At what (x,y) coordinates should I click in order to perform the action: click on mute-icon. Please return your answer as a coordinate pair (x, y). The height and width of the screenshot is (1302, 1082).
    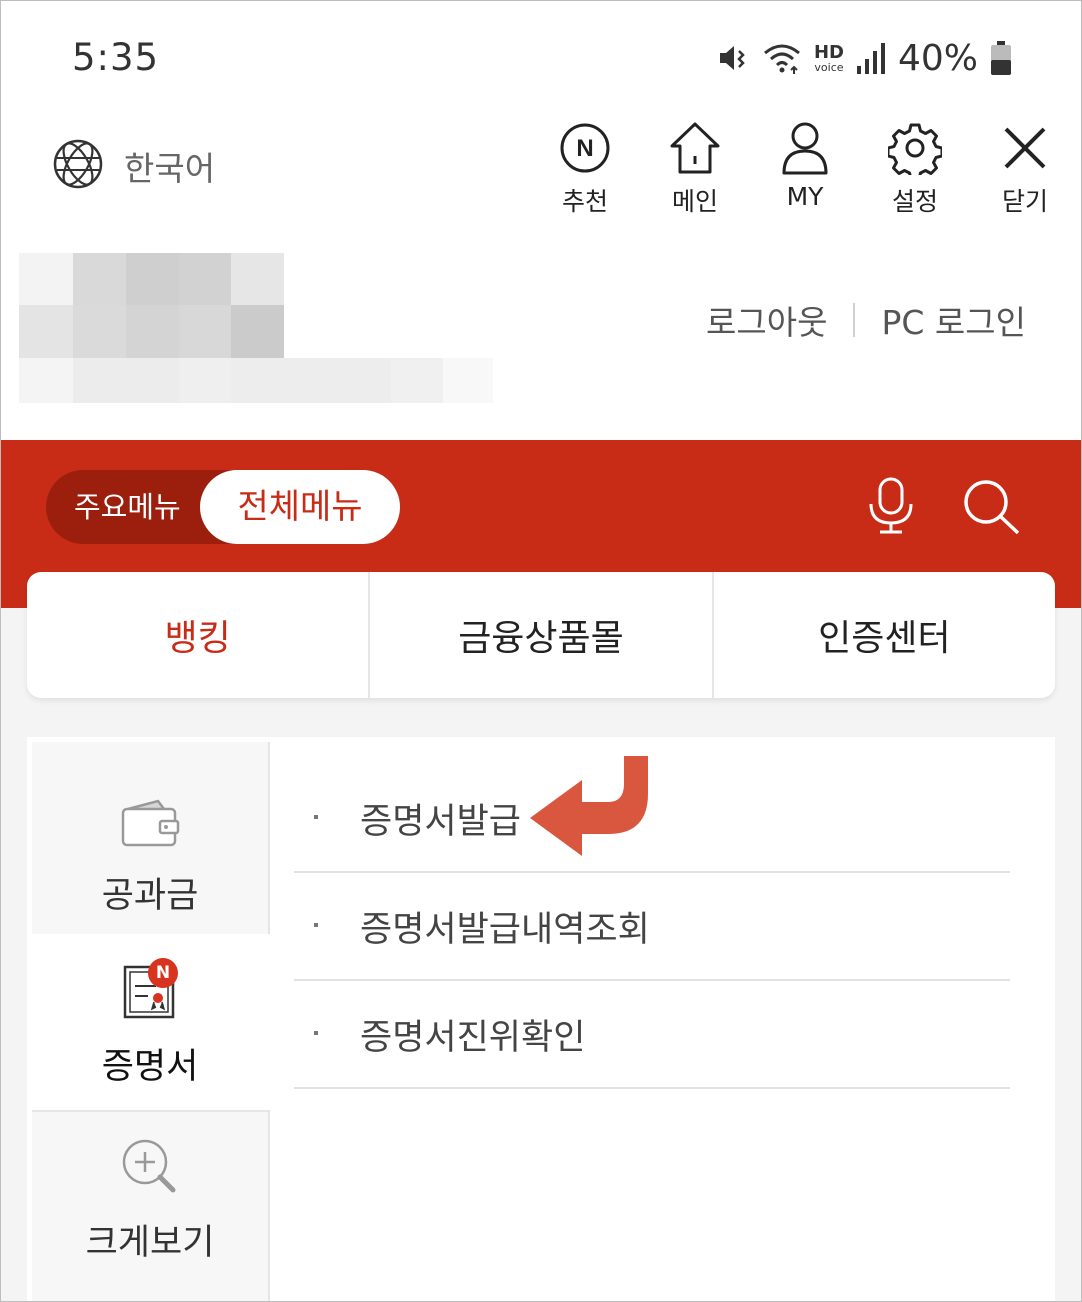
    Looking at the image, I should click on (733, 58).